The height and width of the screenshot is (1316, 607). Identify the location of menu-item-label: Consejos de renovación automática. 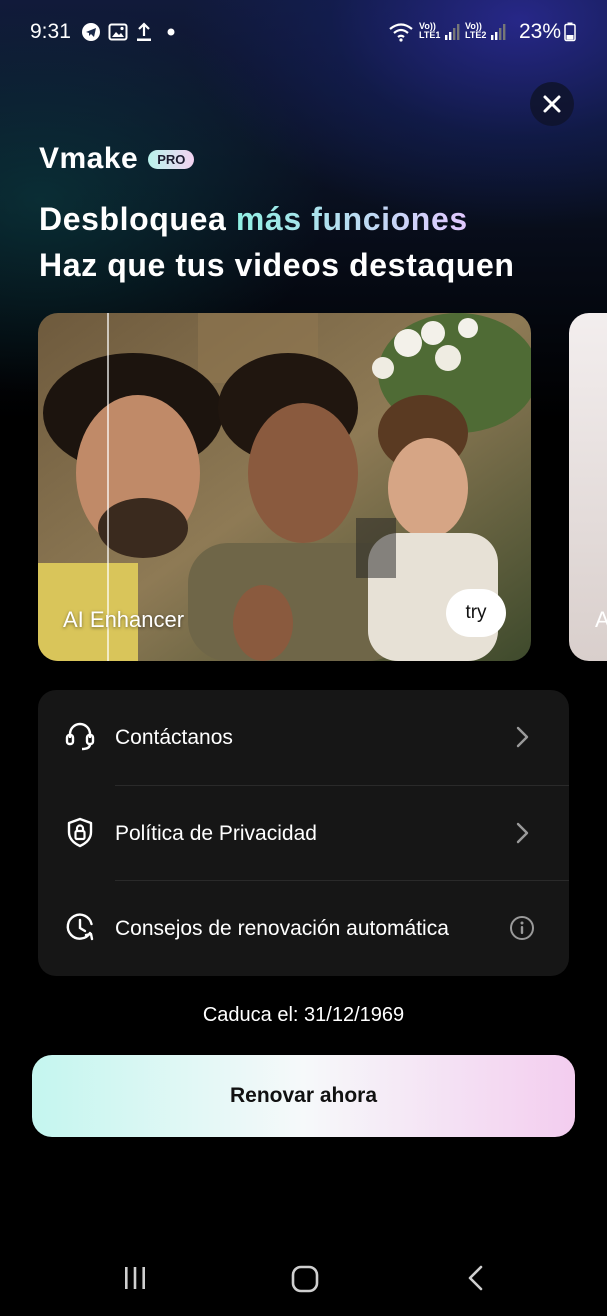
(282, 928).